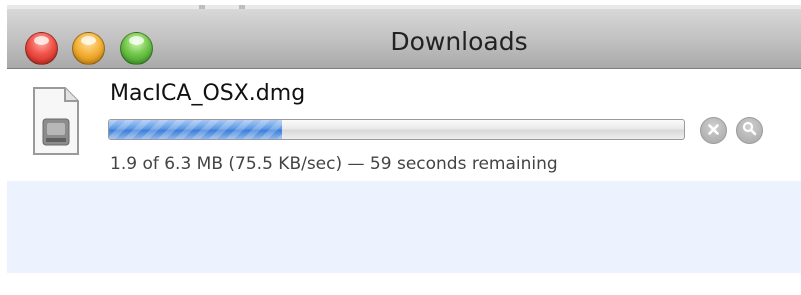 This screenshot has height=295, width=801. I want to click on magnifier-icon, so click(749, 130).